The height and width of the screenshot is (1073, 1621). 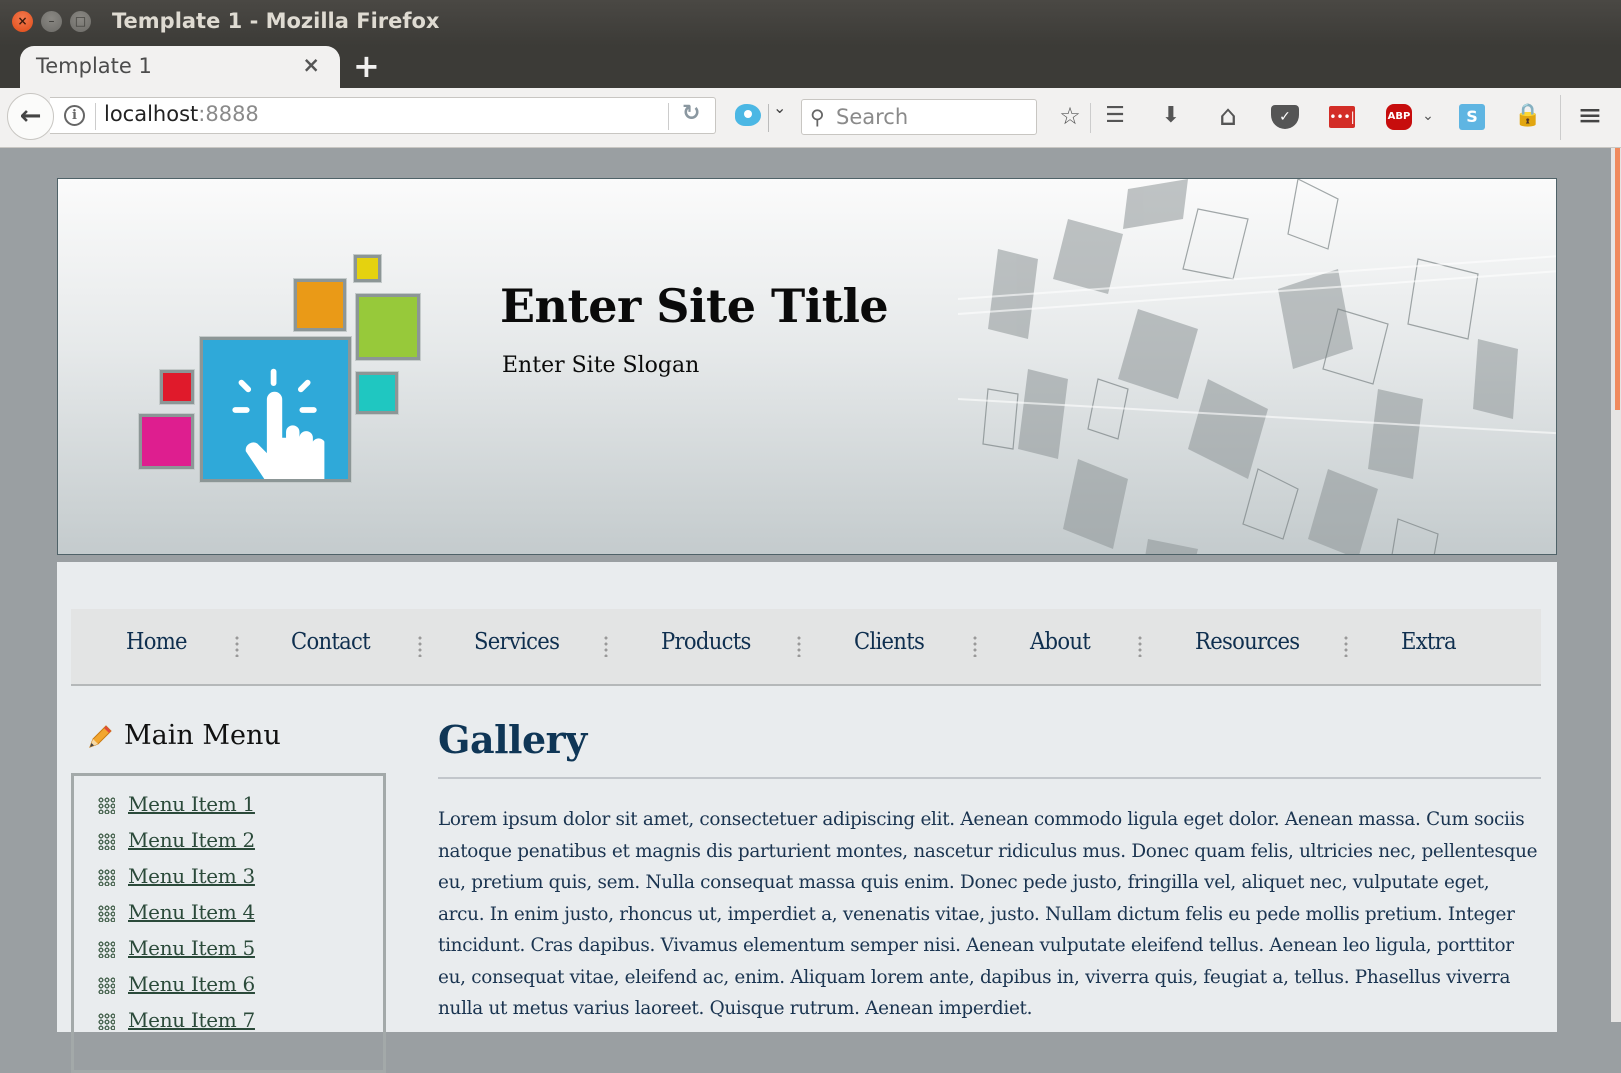 I want to click on vertical-scrollbar, so click(x=1616, y=585).